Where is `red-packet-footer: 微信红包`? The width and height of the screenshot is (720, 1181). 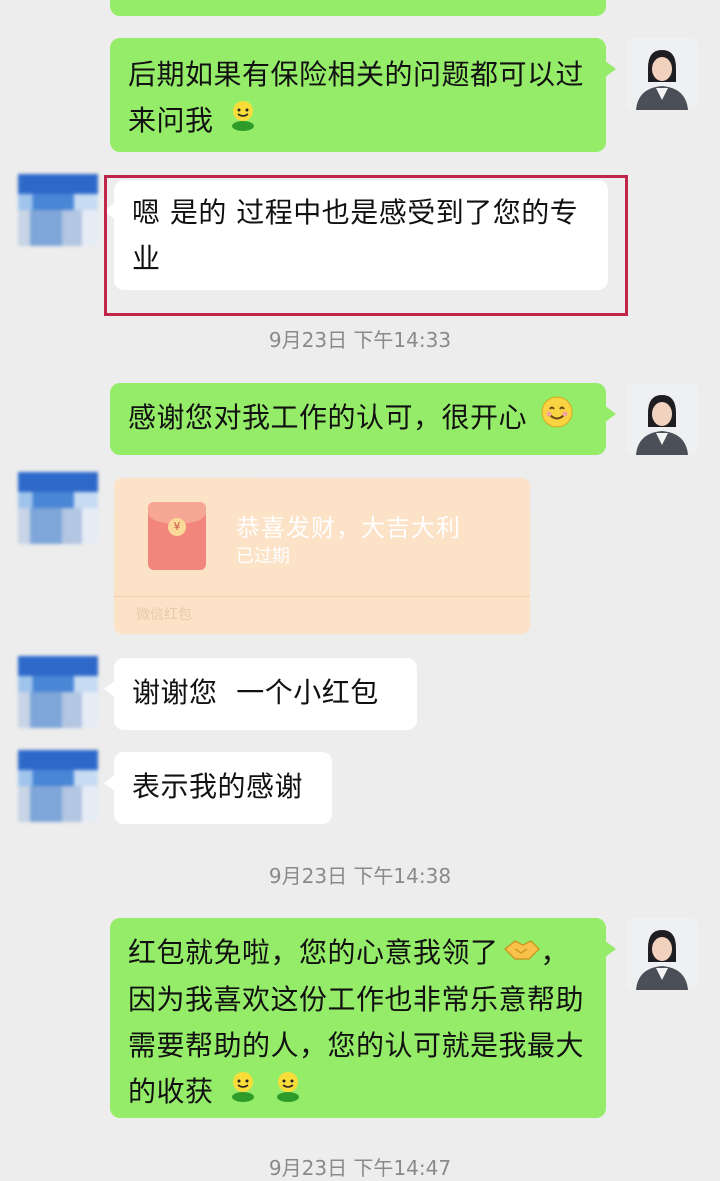 red-packet-footer: 微信红包 is located at coordinates (164, 615).